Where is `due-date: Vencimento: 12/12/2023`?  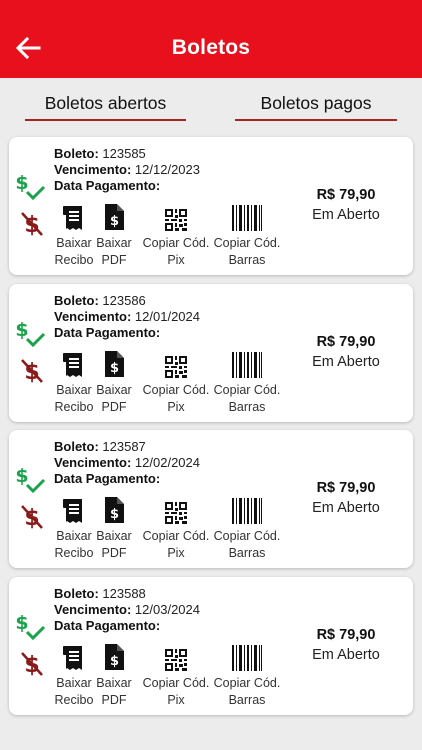 due-date: Vencimento: 12/12/2023 is located at coordinates (127, 169).